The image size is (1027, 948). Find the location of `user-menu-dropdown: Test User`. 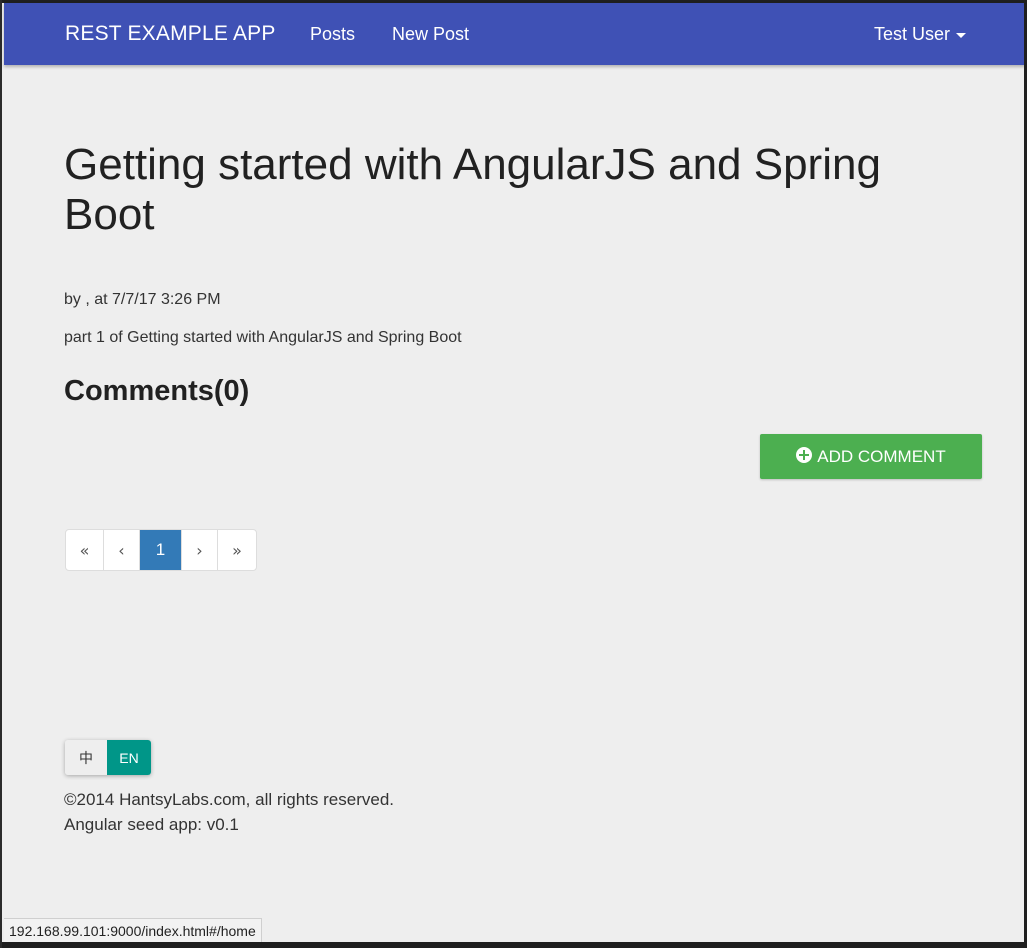

user-menu-dropdown: Test User is located at coordinates (920, 34).